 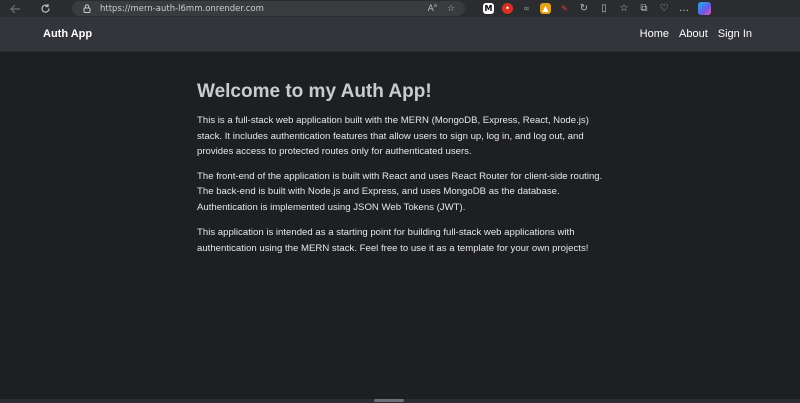 I want to click on split-screen-icon: ▯, so click(x=604, y=8).